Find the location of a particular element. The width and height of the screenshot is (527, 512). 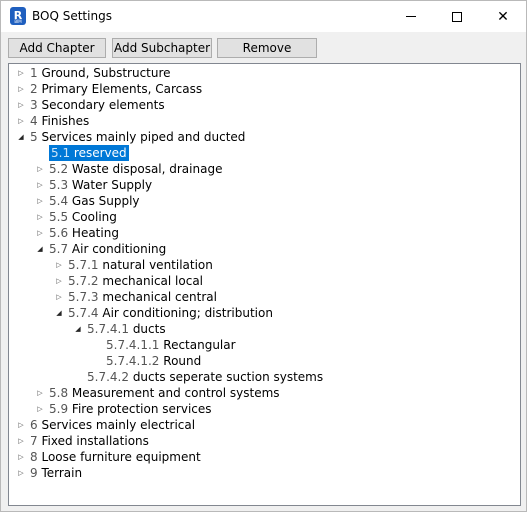

minimize-icon is located at coordinates (411, 16).